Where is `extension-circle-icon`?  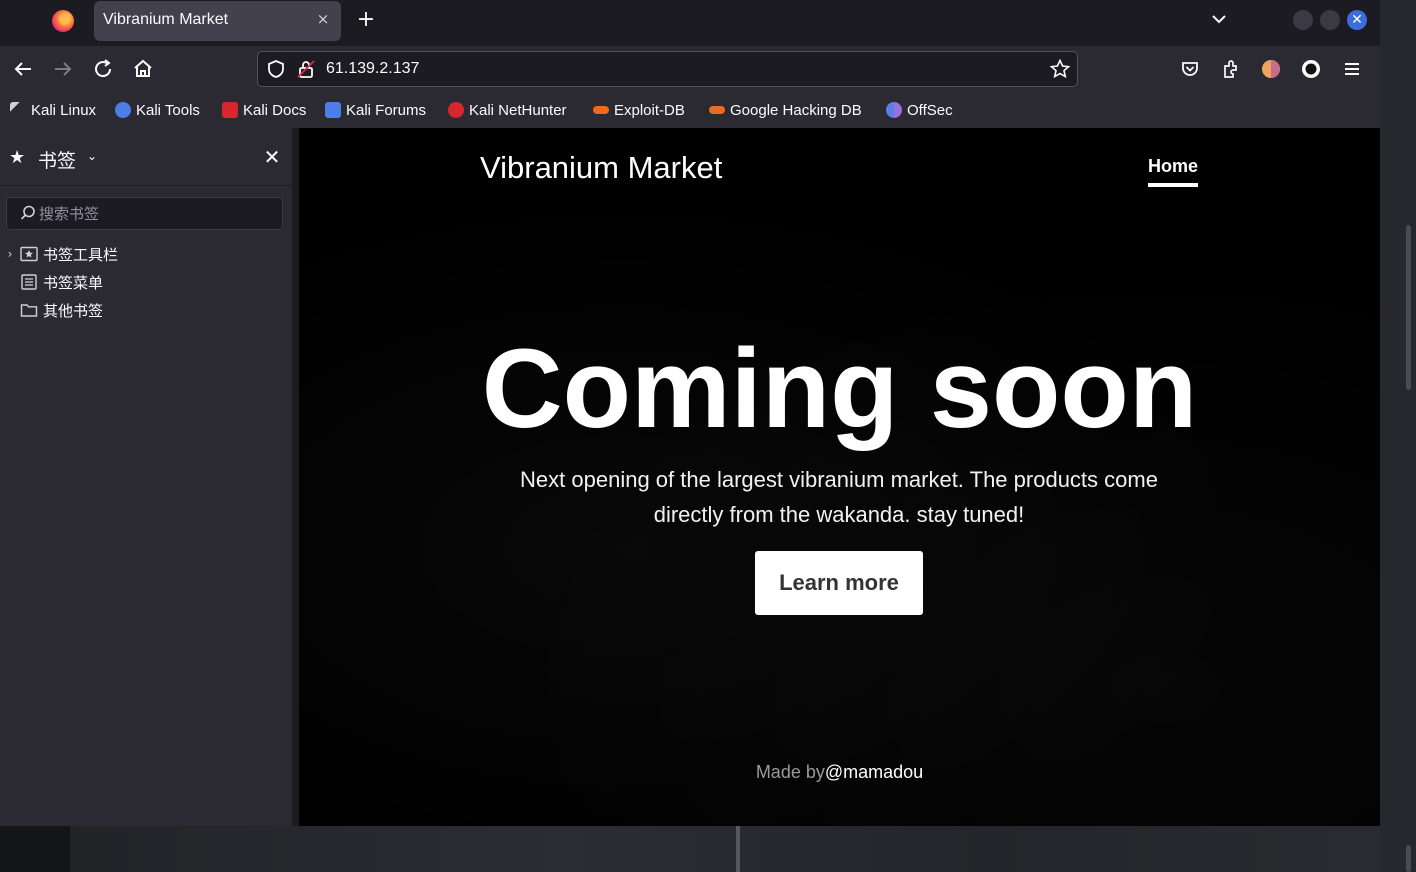 extension-circle-icon is located at coordinates (1311, 69).